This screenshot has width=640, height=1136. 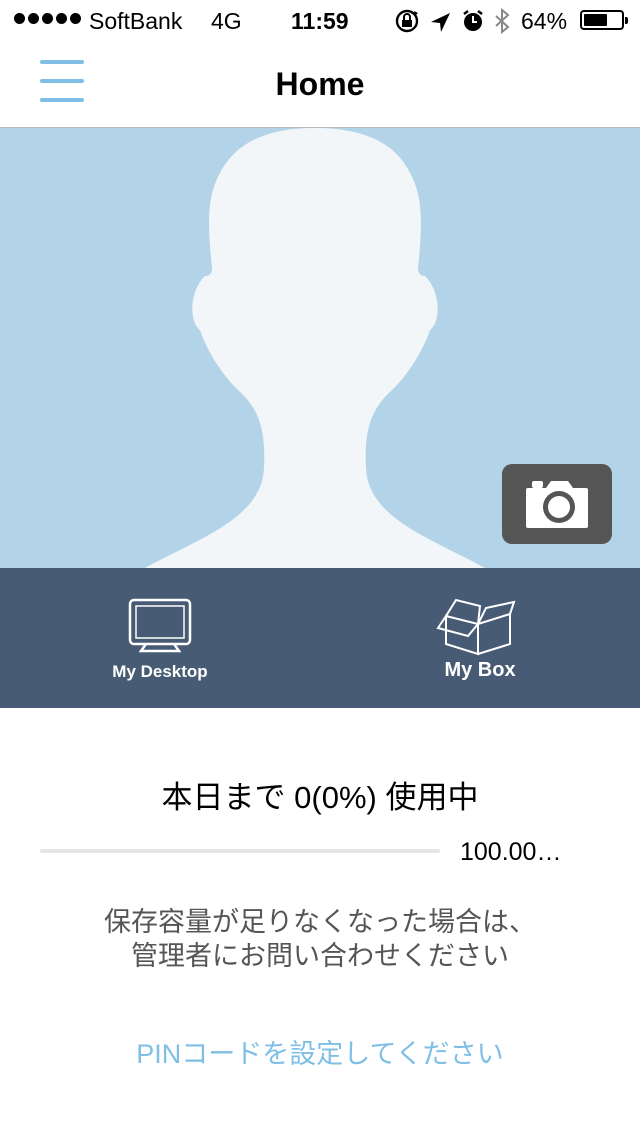 What do you see at coordinates (320, 1051) in the screenshot?
I see `set-pin-link: PINコードを設定してください` at bounding box center [320, 1051].